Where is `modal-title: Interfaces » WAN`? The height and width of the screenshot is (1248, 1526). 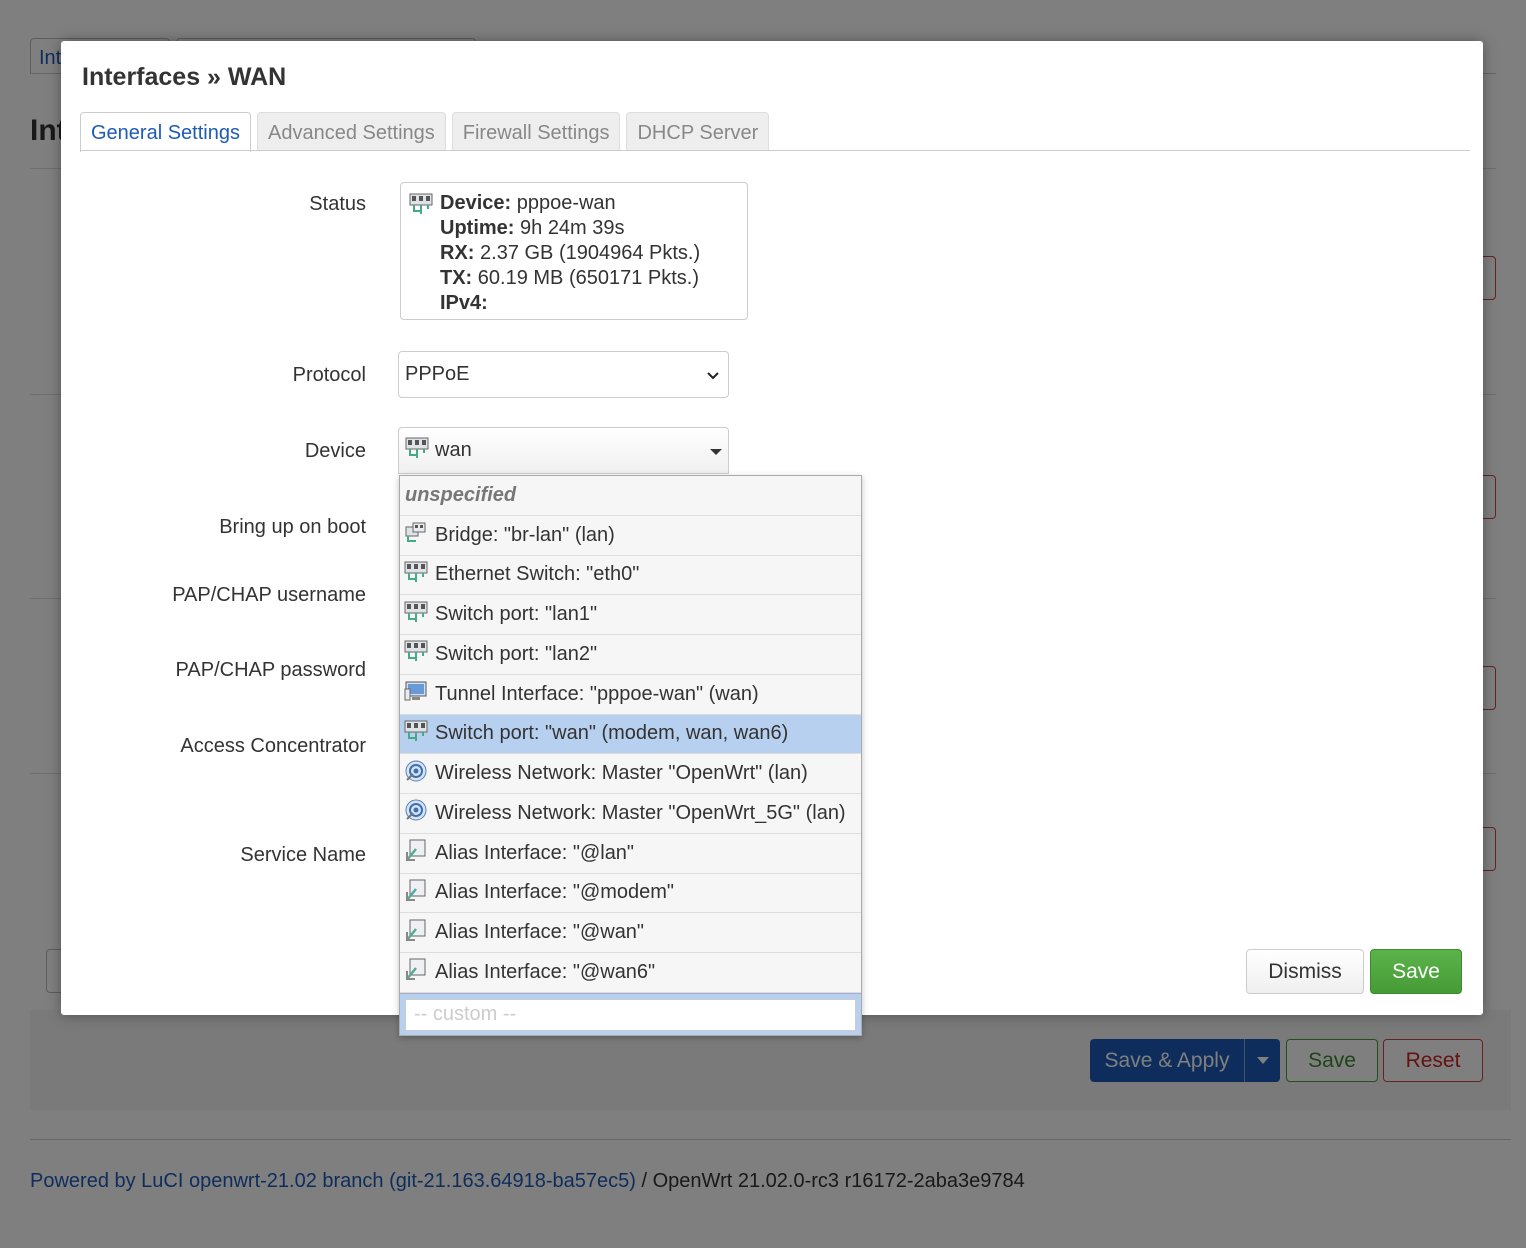 modal-title: Interfaces » WAN is located at coordinates (184, 77).